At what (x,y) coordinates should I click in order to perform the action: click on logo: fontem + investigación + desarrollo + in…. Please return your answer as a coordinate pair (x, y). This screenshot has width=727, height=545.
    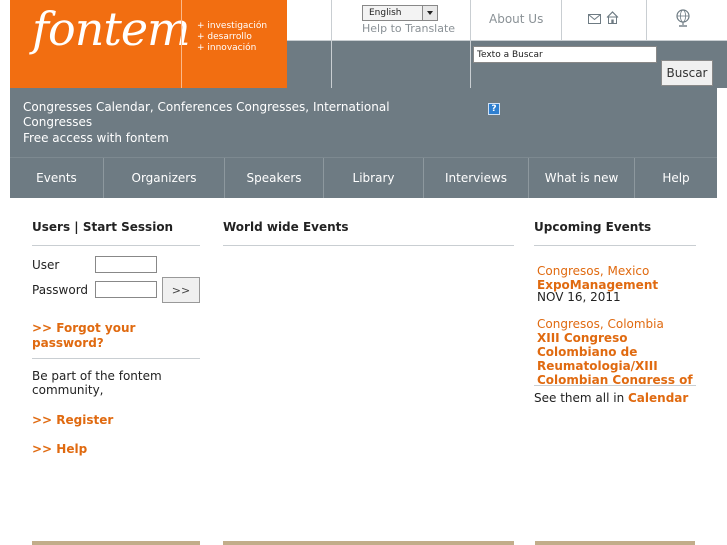
    Looking at the image, I should click on (148, 44).